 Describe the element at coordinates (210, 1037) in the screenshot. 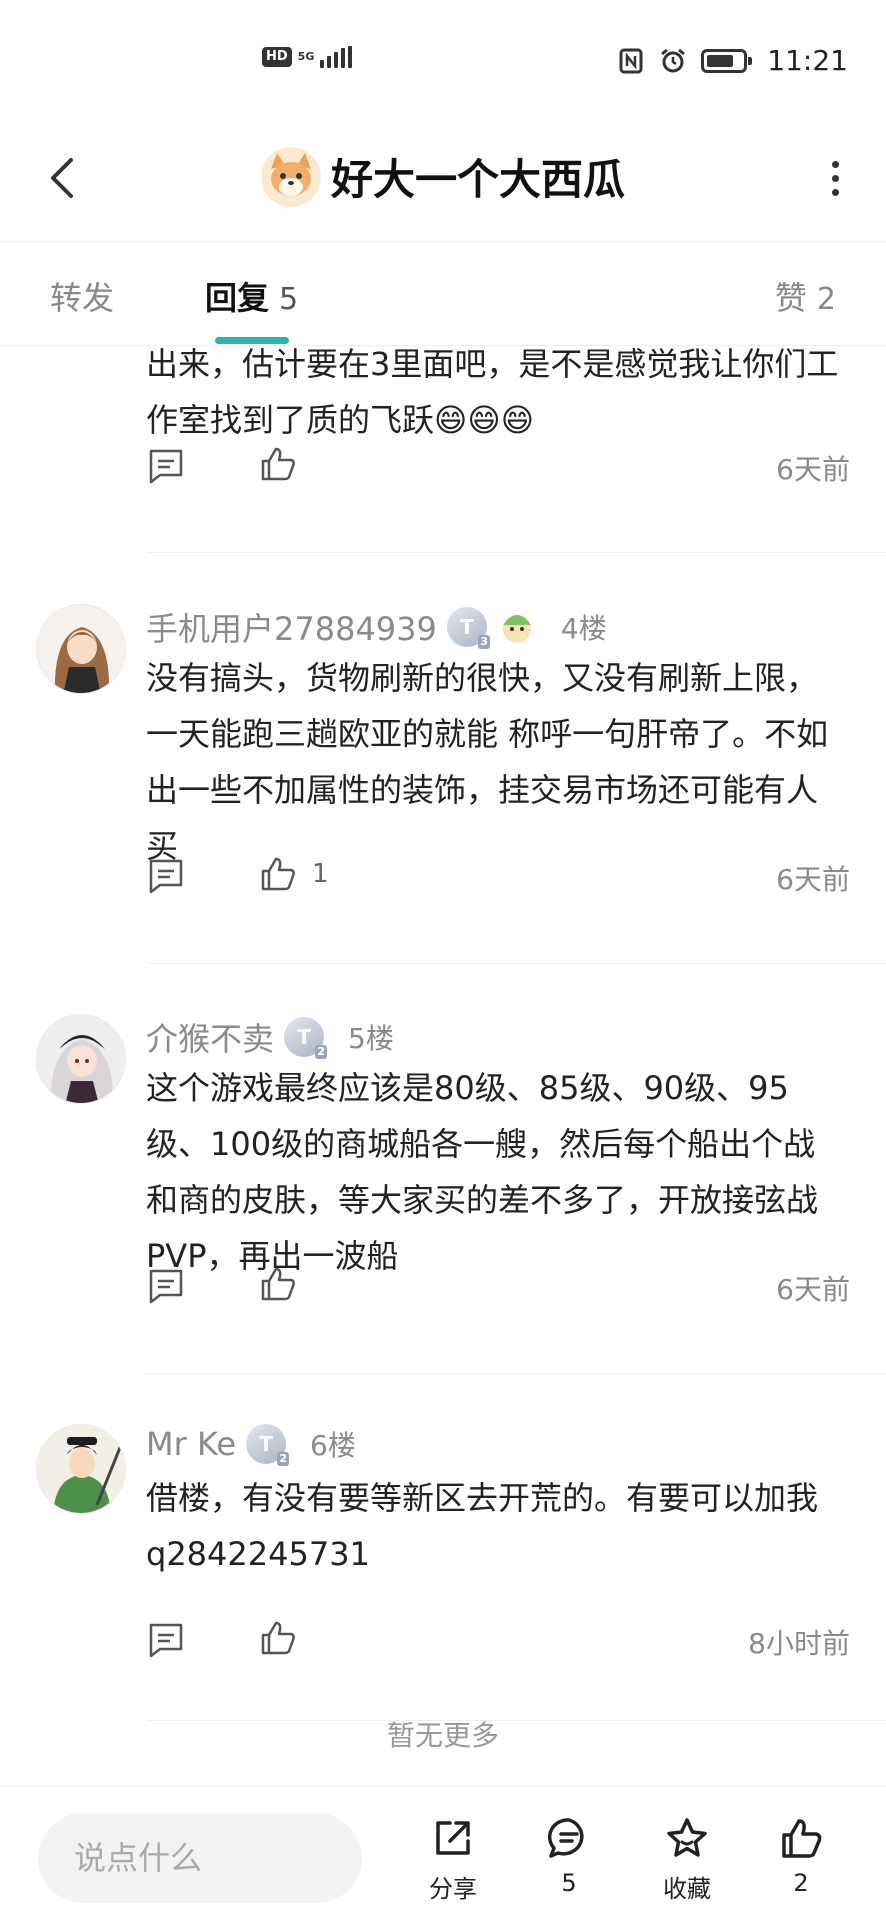

I see `username: 介猴不卖` at that location.